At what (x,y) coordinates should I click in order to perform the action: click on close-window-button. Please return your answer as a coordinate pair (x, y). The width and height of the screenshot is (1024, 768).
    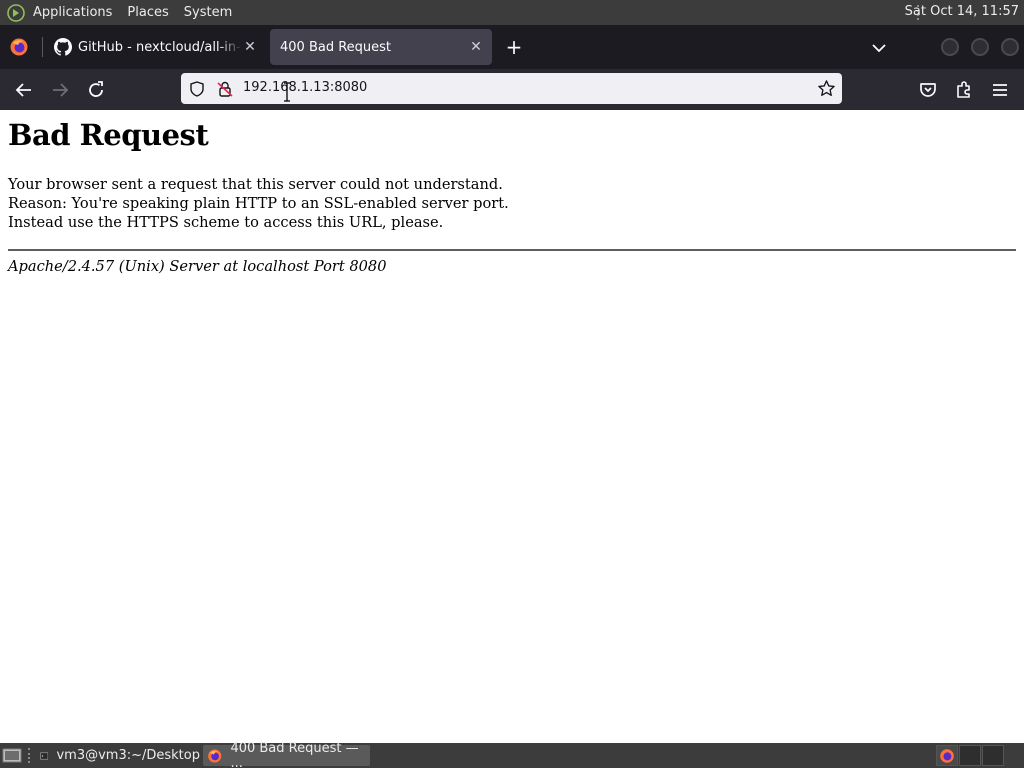
    Looking at the image, I should click on (1010, 47).